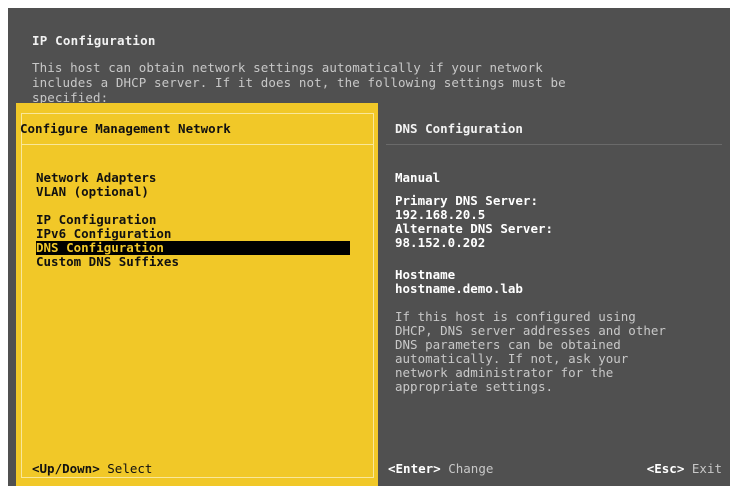  What do you see at coordinates (66, 468) in the screenshot?
I see `up-down-key: <Up/Down>` at bounding box center [66, 468].